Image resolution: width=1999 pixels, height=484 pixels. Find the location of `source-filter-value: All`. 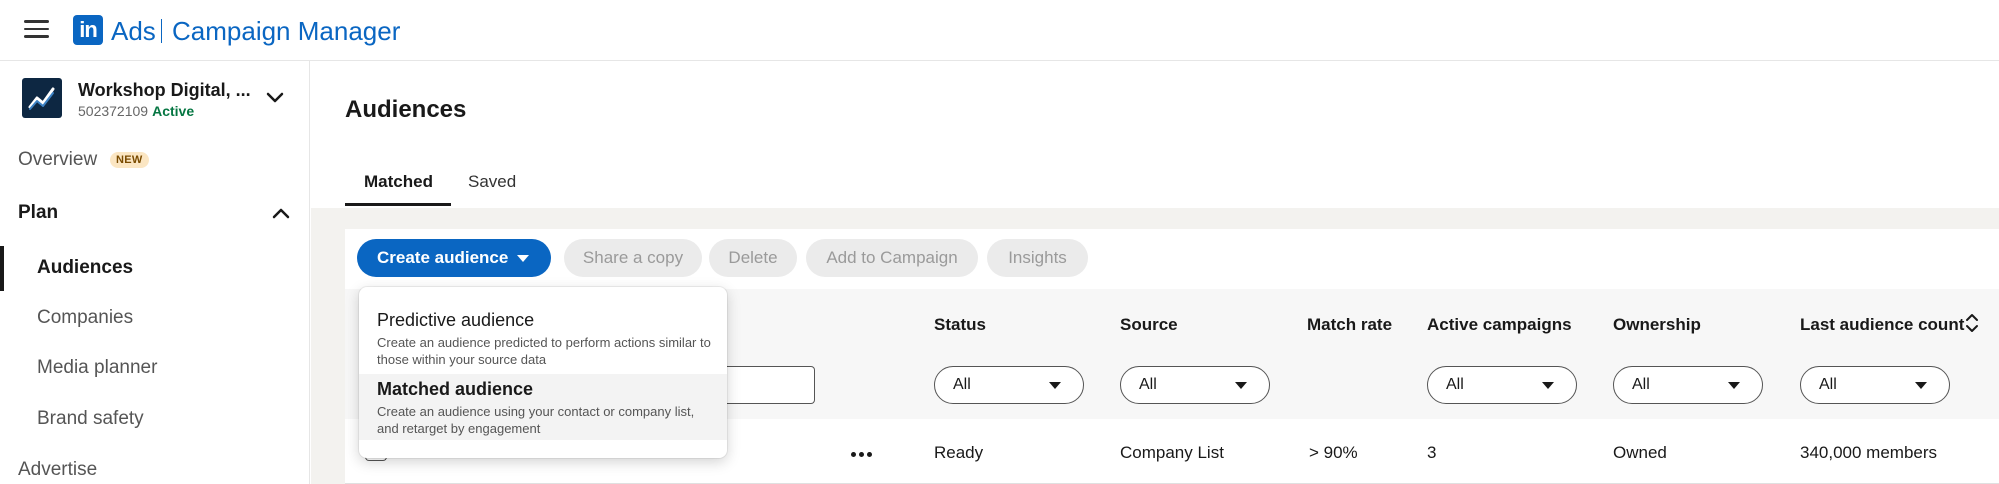

source-filter-value: All is located at coordinates (1148, 384).